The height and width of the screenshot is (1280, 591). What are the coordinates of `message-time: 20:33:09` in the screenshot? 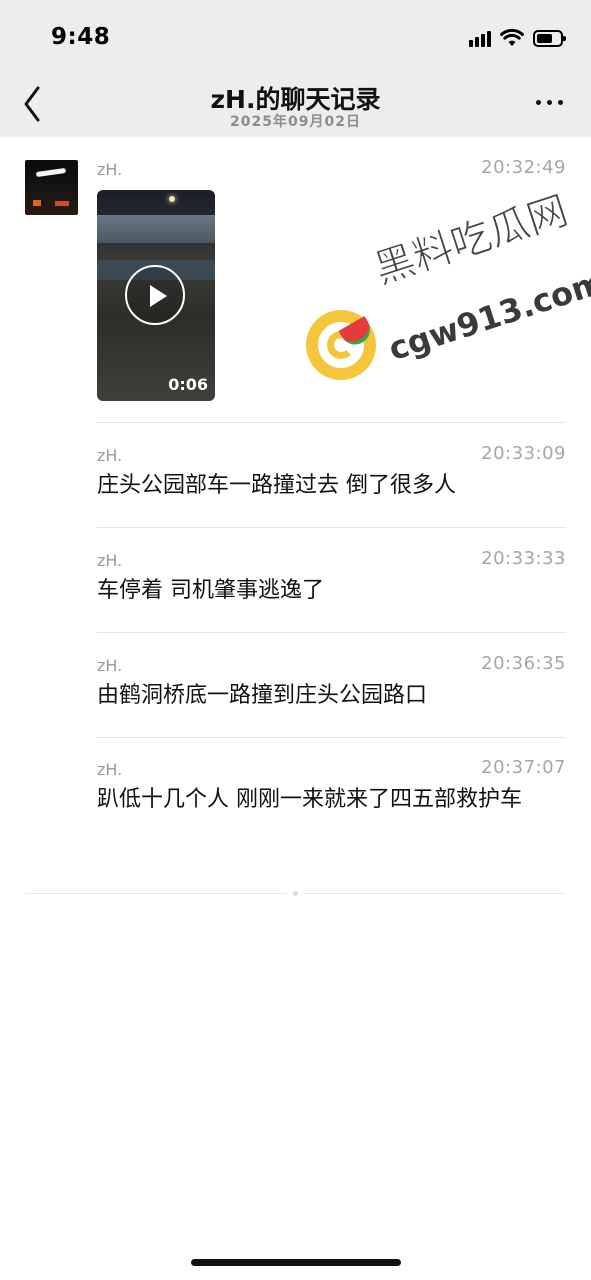 It's located at (523, 453).